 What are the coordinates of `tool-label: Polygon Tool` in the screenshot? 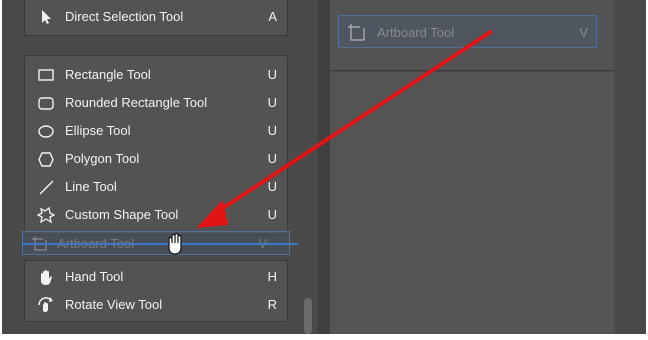 It's located at (102, 158).